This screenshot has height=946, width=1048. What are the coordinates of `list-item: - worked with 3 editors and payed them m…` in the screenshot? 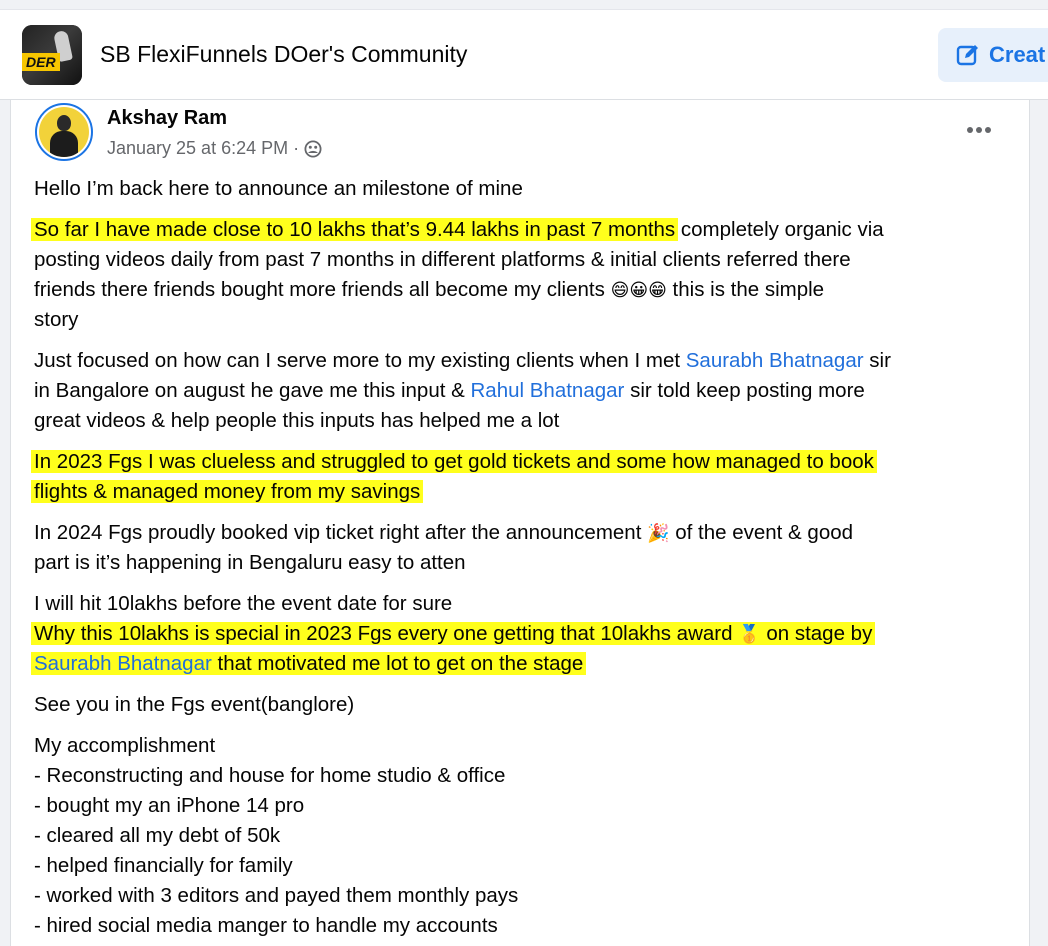 It's located at (276, 895).